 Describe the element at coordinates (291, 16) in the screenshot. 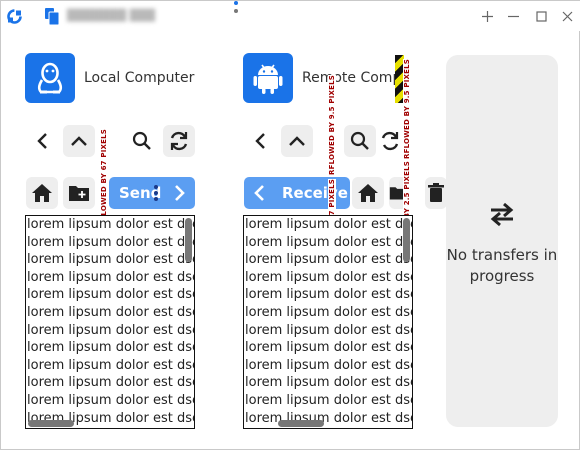

I see `title-bar: ███████ ███` at that location.